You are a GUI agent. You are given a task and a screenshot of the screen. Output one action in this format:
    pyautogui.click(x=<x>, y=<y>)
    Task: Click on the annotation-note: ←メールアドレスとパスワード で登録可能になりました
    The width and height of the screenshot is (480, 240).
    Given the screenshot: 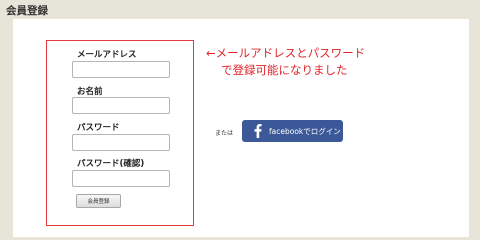 What is the action you would take?
    pyautogui.click(x=338, y=62)
    